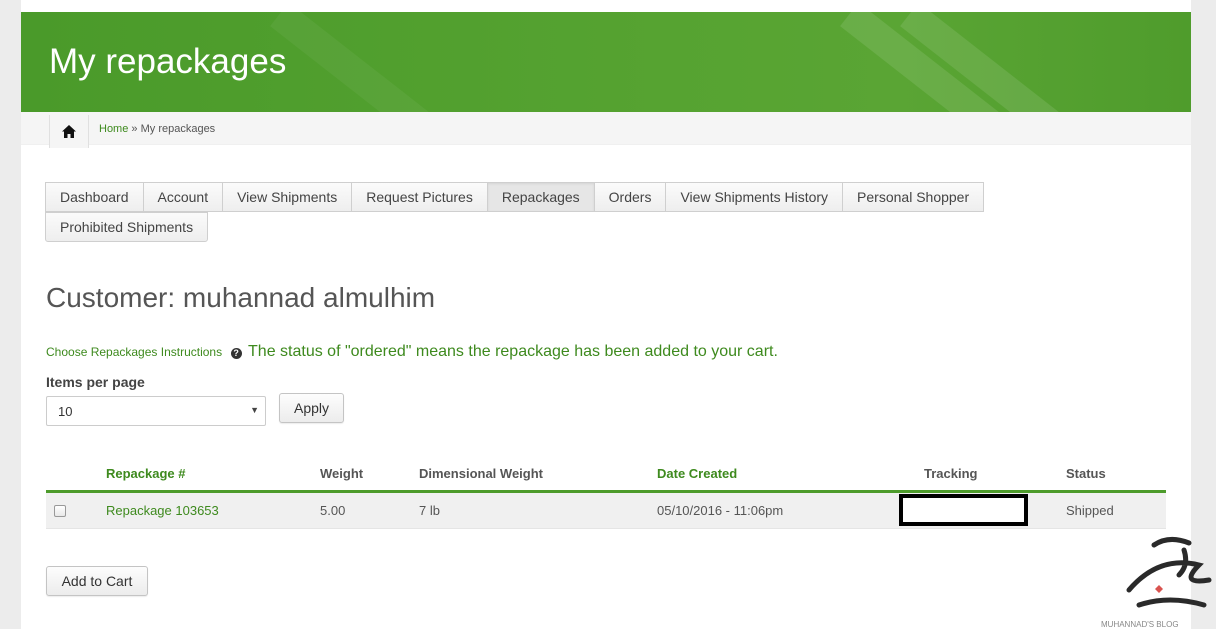 Image resolution: width=1216 pixels, height=629 pixels. Describe the element at coordinates (183, 197) in the screenshot. I see `tab-account: Account` at that location.